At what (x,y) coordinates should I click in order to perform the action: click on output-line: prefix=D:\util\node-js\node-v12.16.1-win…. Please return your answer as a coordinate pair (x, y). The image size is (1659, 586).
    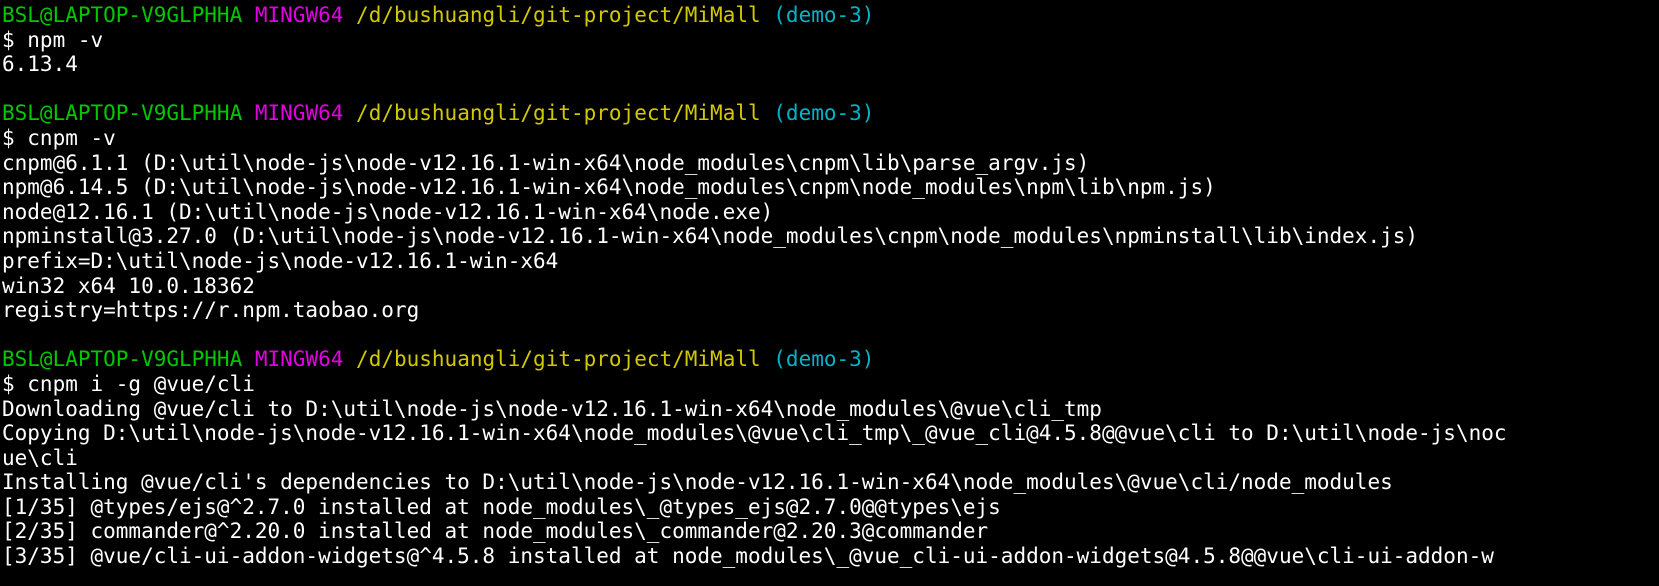
    Looking at the image, I should click on (280, 260).